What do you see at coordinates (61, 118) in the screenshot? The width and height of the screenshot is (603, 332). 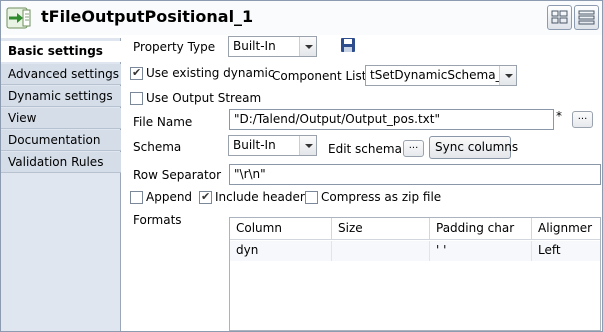 I see `tab-view: View` at bounding box center [61, 118].